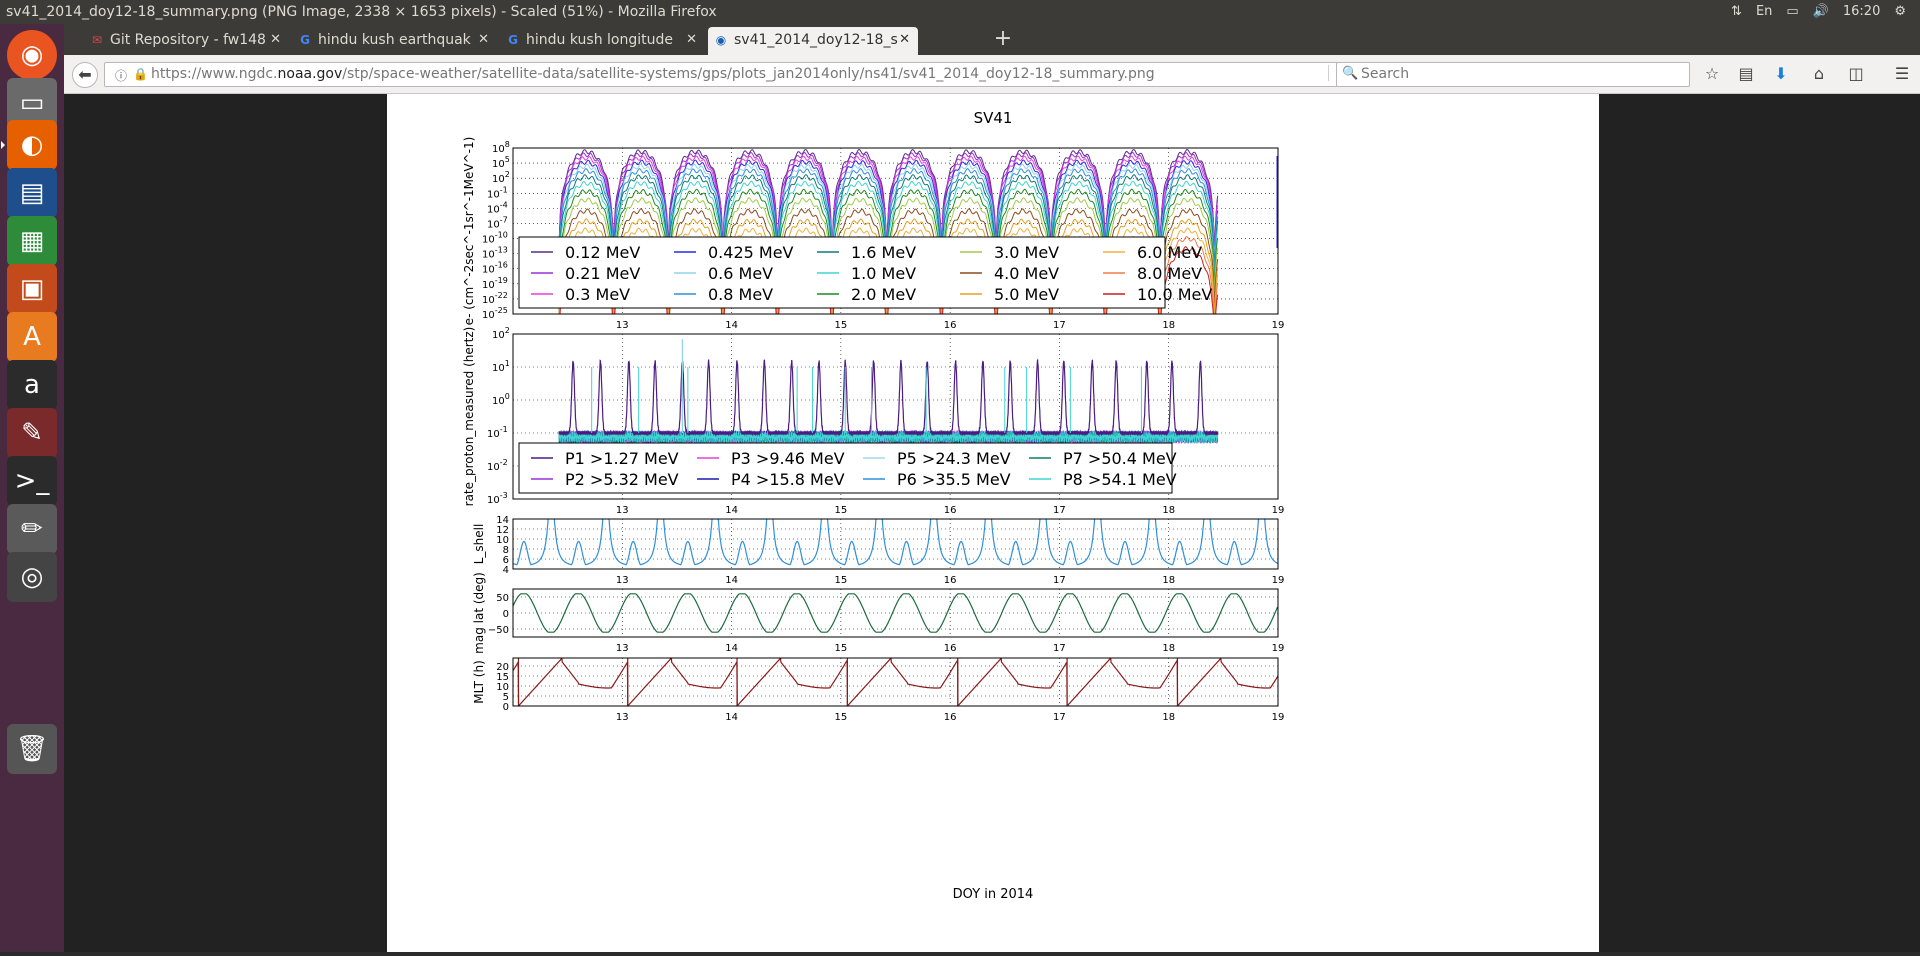 The width and height of the screenshot is (1920, 956). I want to click on x-tick-label: 19, so click(1278, 648).